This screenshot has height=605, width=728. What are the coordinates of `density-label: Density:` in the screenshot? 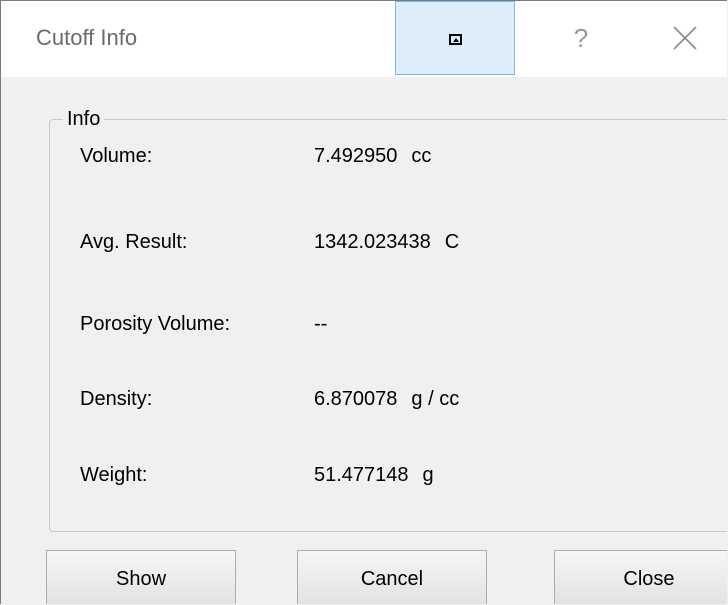 It's located at (116, 399).